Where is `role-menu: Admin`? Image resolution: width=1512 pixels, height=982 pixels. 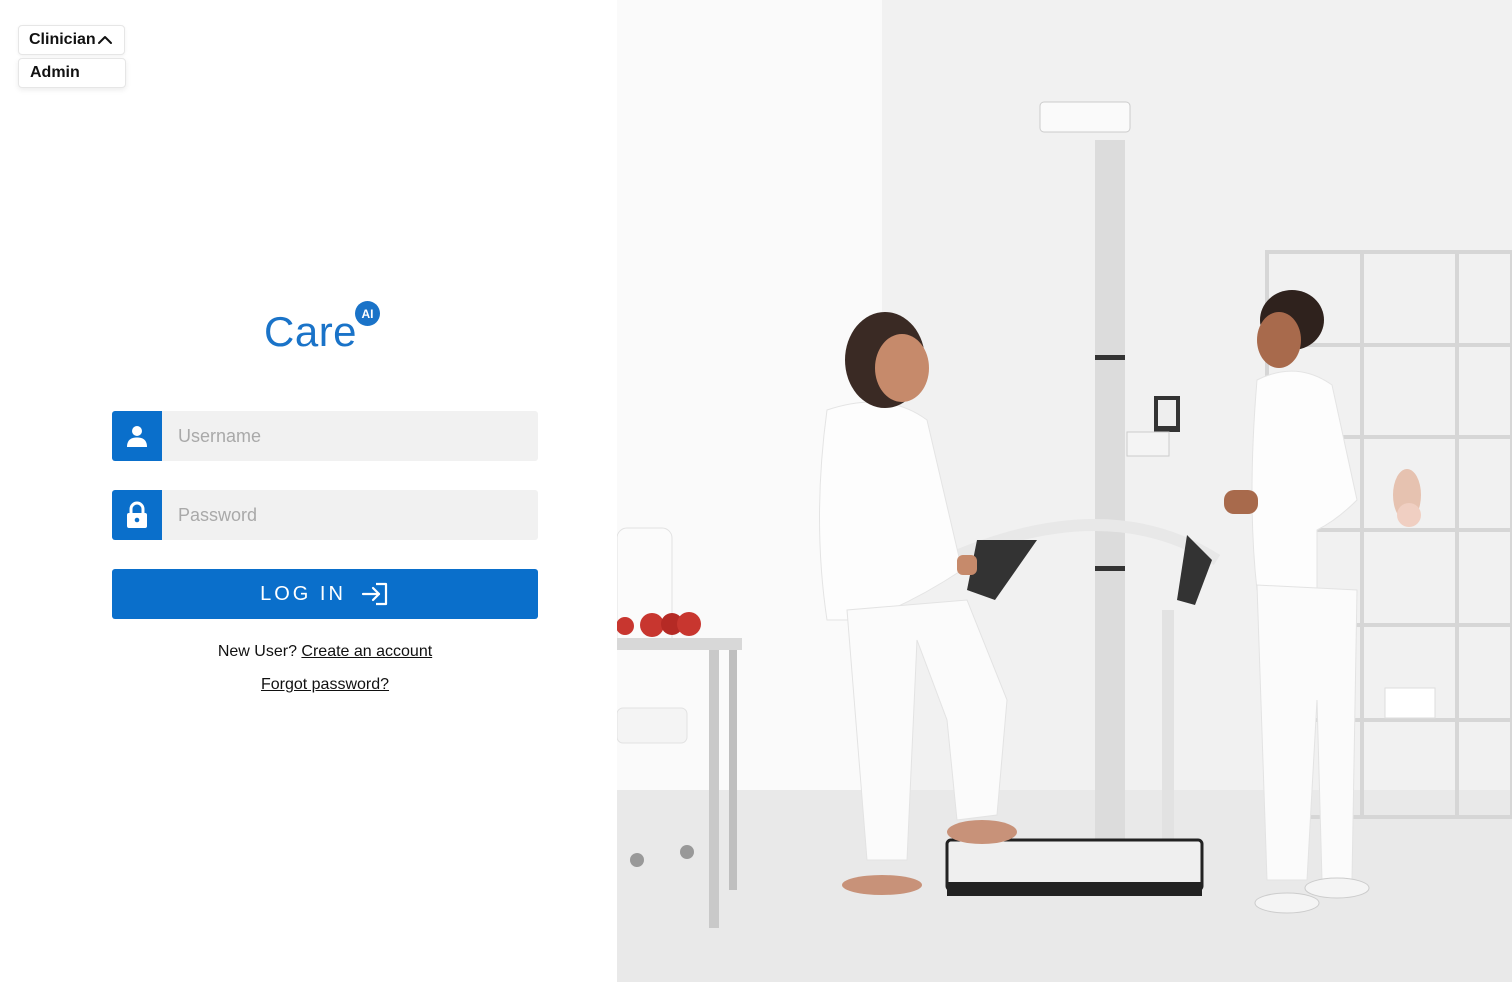 role-menu: Admin is located at coordinates (72, 73).